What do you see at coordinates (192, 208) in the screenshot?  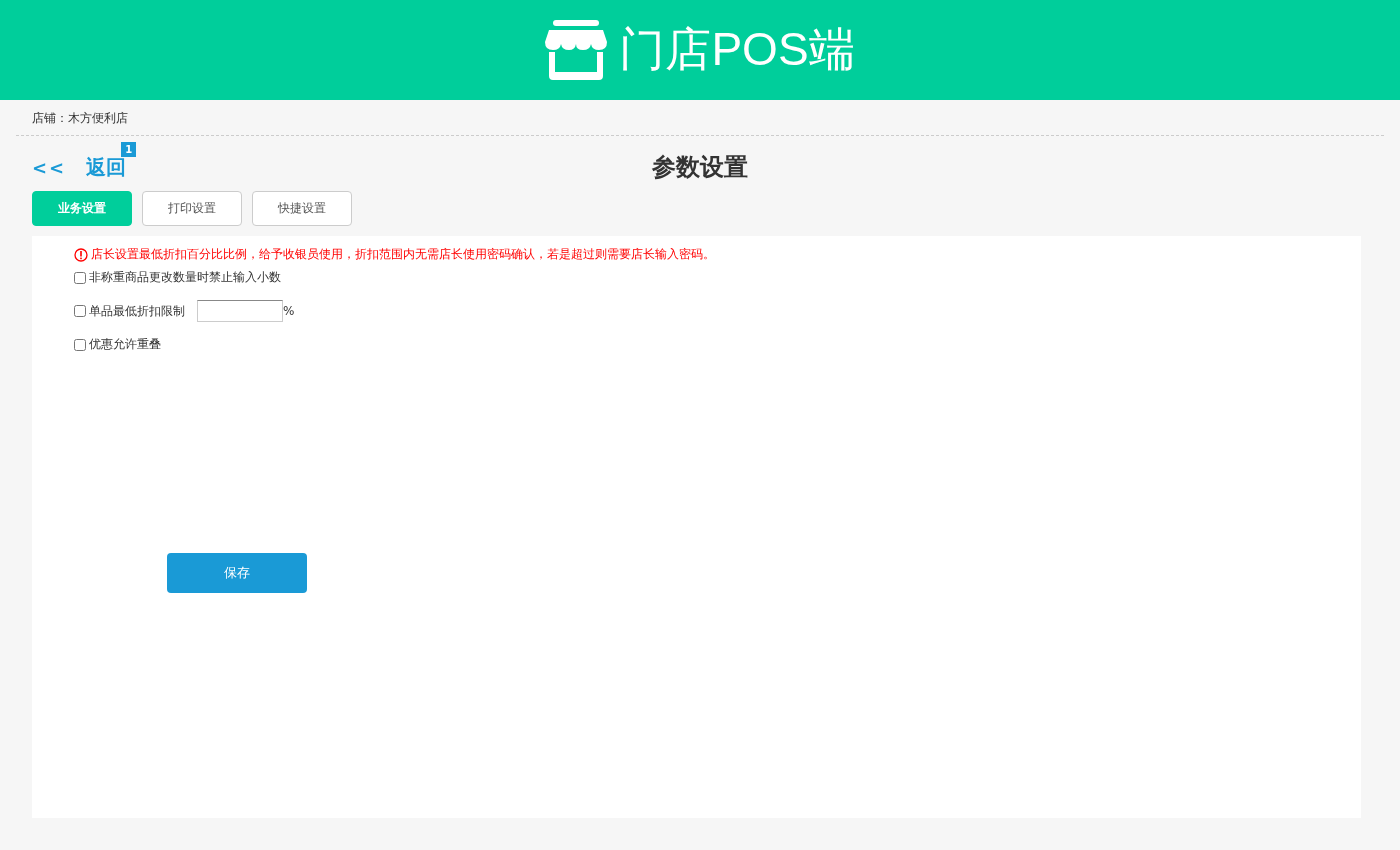 I see `settings-tab: 打印设置` at bounding box center [192, 208].